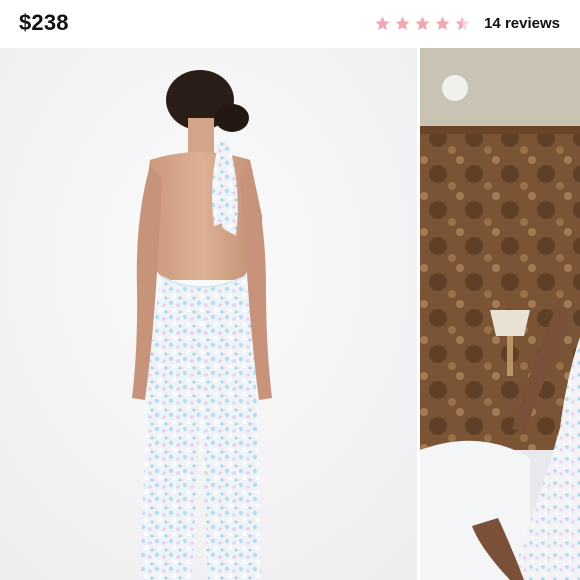 The width and height of the screenshot is (580, 580). What do you see at coordinates (522, 23) in the screenshot?
I see `review-count-link: 14 reviews` at bounding box center [522, 23].